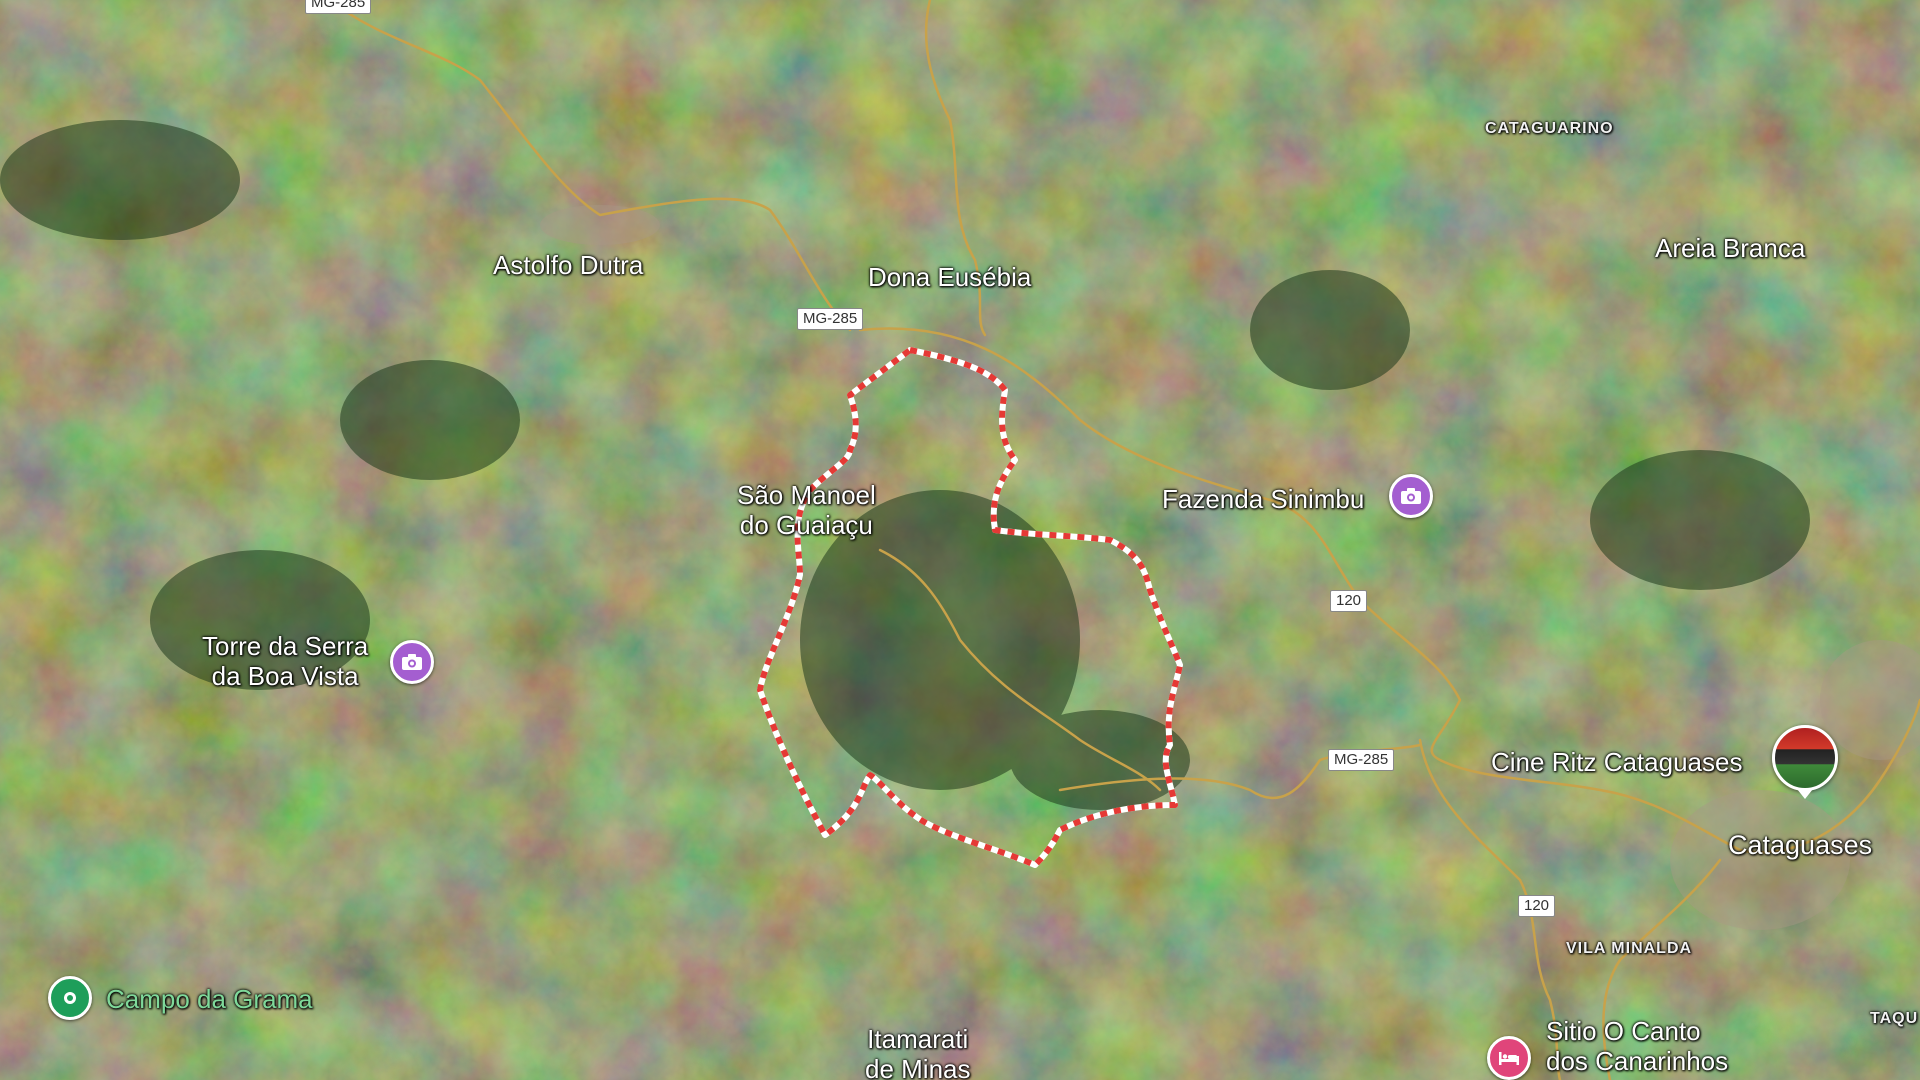  I want to click on road-shield-mg285-east: MG-285, so click(1361, 760).